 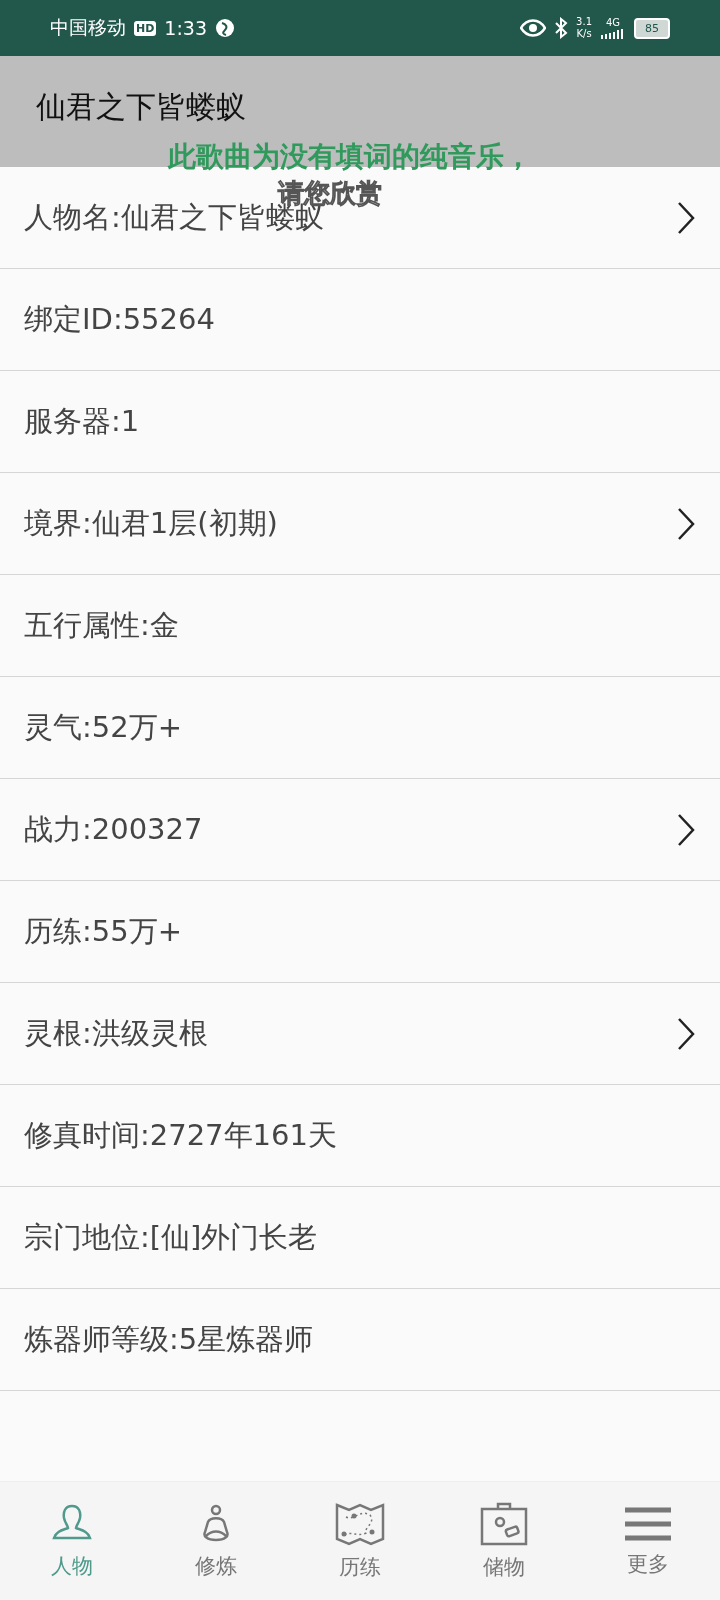 What do you see at coordinates (114, 829) in the screenshot?
I see `row-text: 战力:200327` at bounding box center [114, 829].